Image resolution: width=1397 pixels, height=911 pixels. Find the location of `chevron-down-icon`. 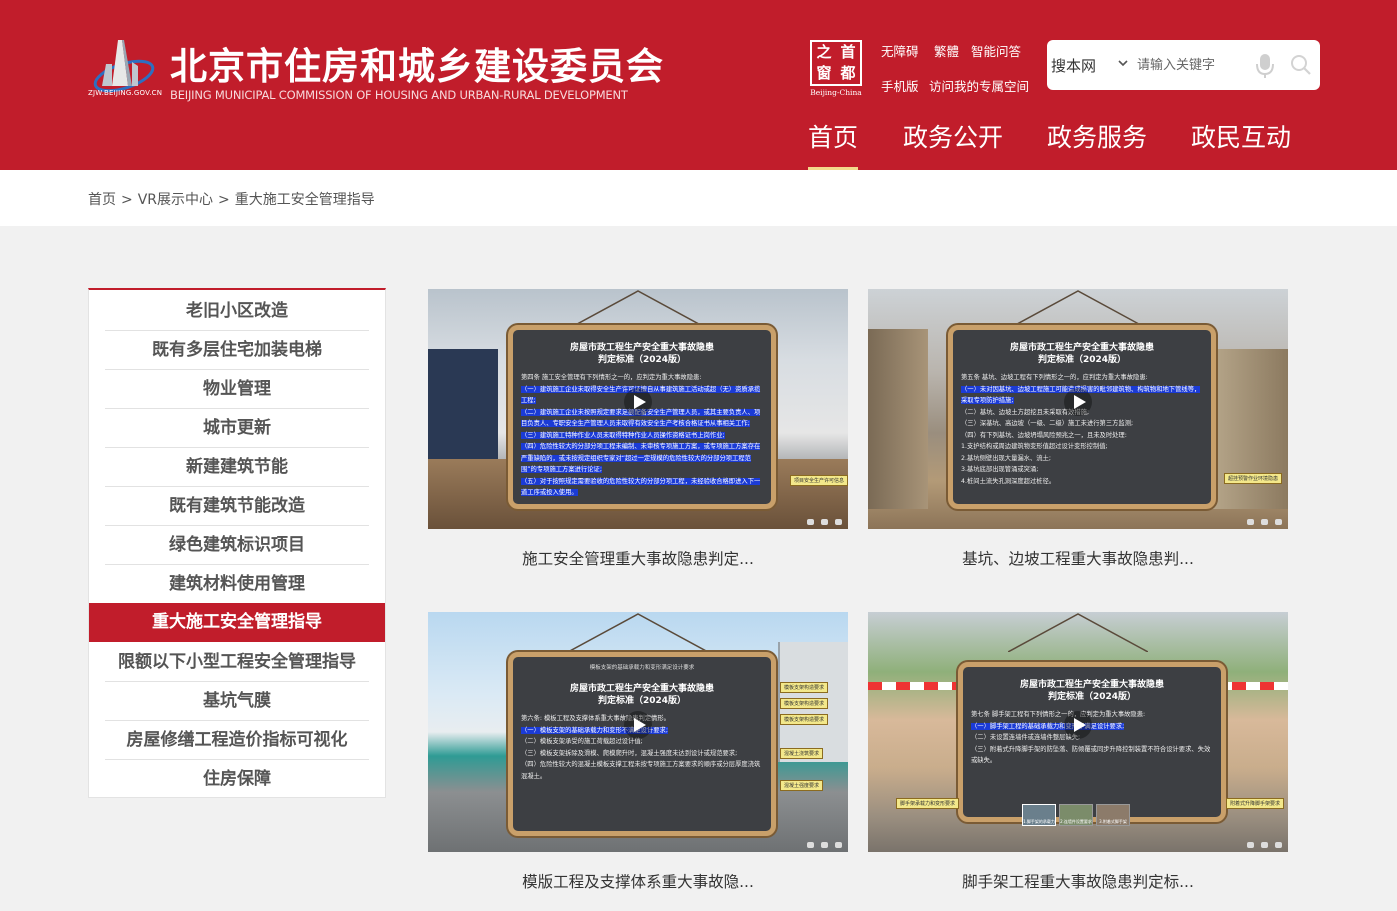

chevron-down-icon is located at coordinates (1123, 63).